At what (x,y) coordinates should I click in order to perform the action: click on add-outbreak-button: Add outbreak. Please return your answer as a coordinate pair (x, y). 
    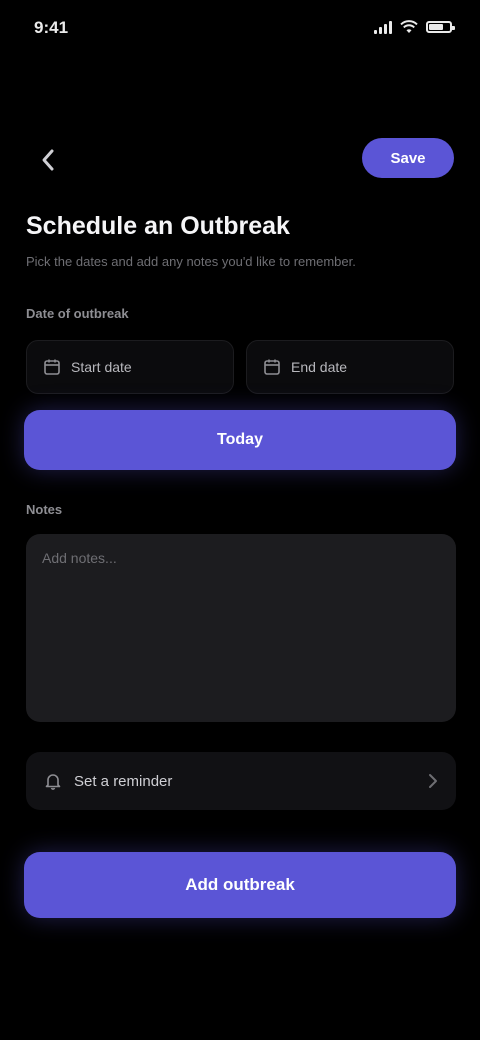
    Looking at the image, I should click on (240, 885).